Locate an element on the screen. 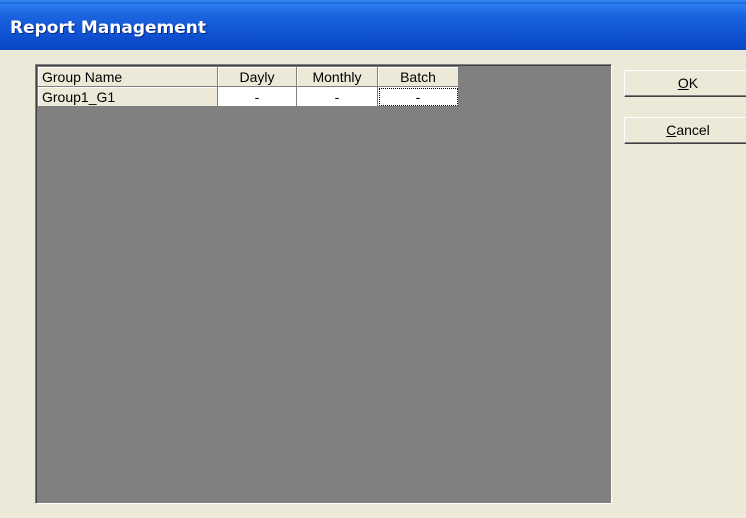  ok-label-rest: K is located at coordinates (693, 83).